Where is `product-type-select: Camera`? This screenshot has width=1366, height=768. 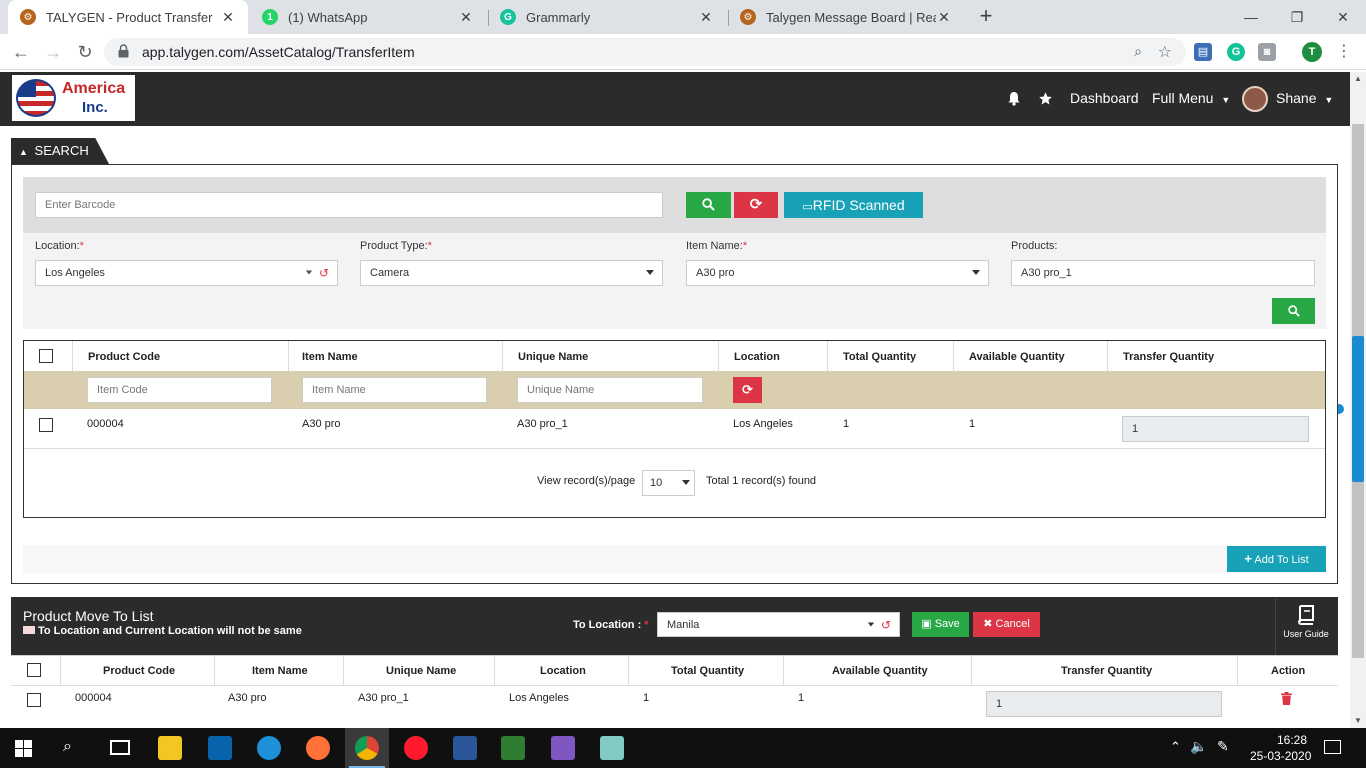
product-type-select: Camera is located at coordinates (511, 273).